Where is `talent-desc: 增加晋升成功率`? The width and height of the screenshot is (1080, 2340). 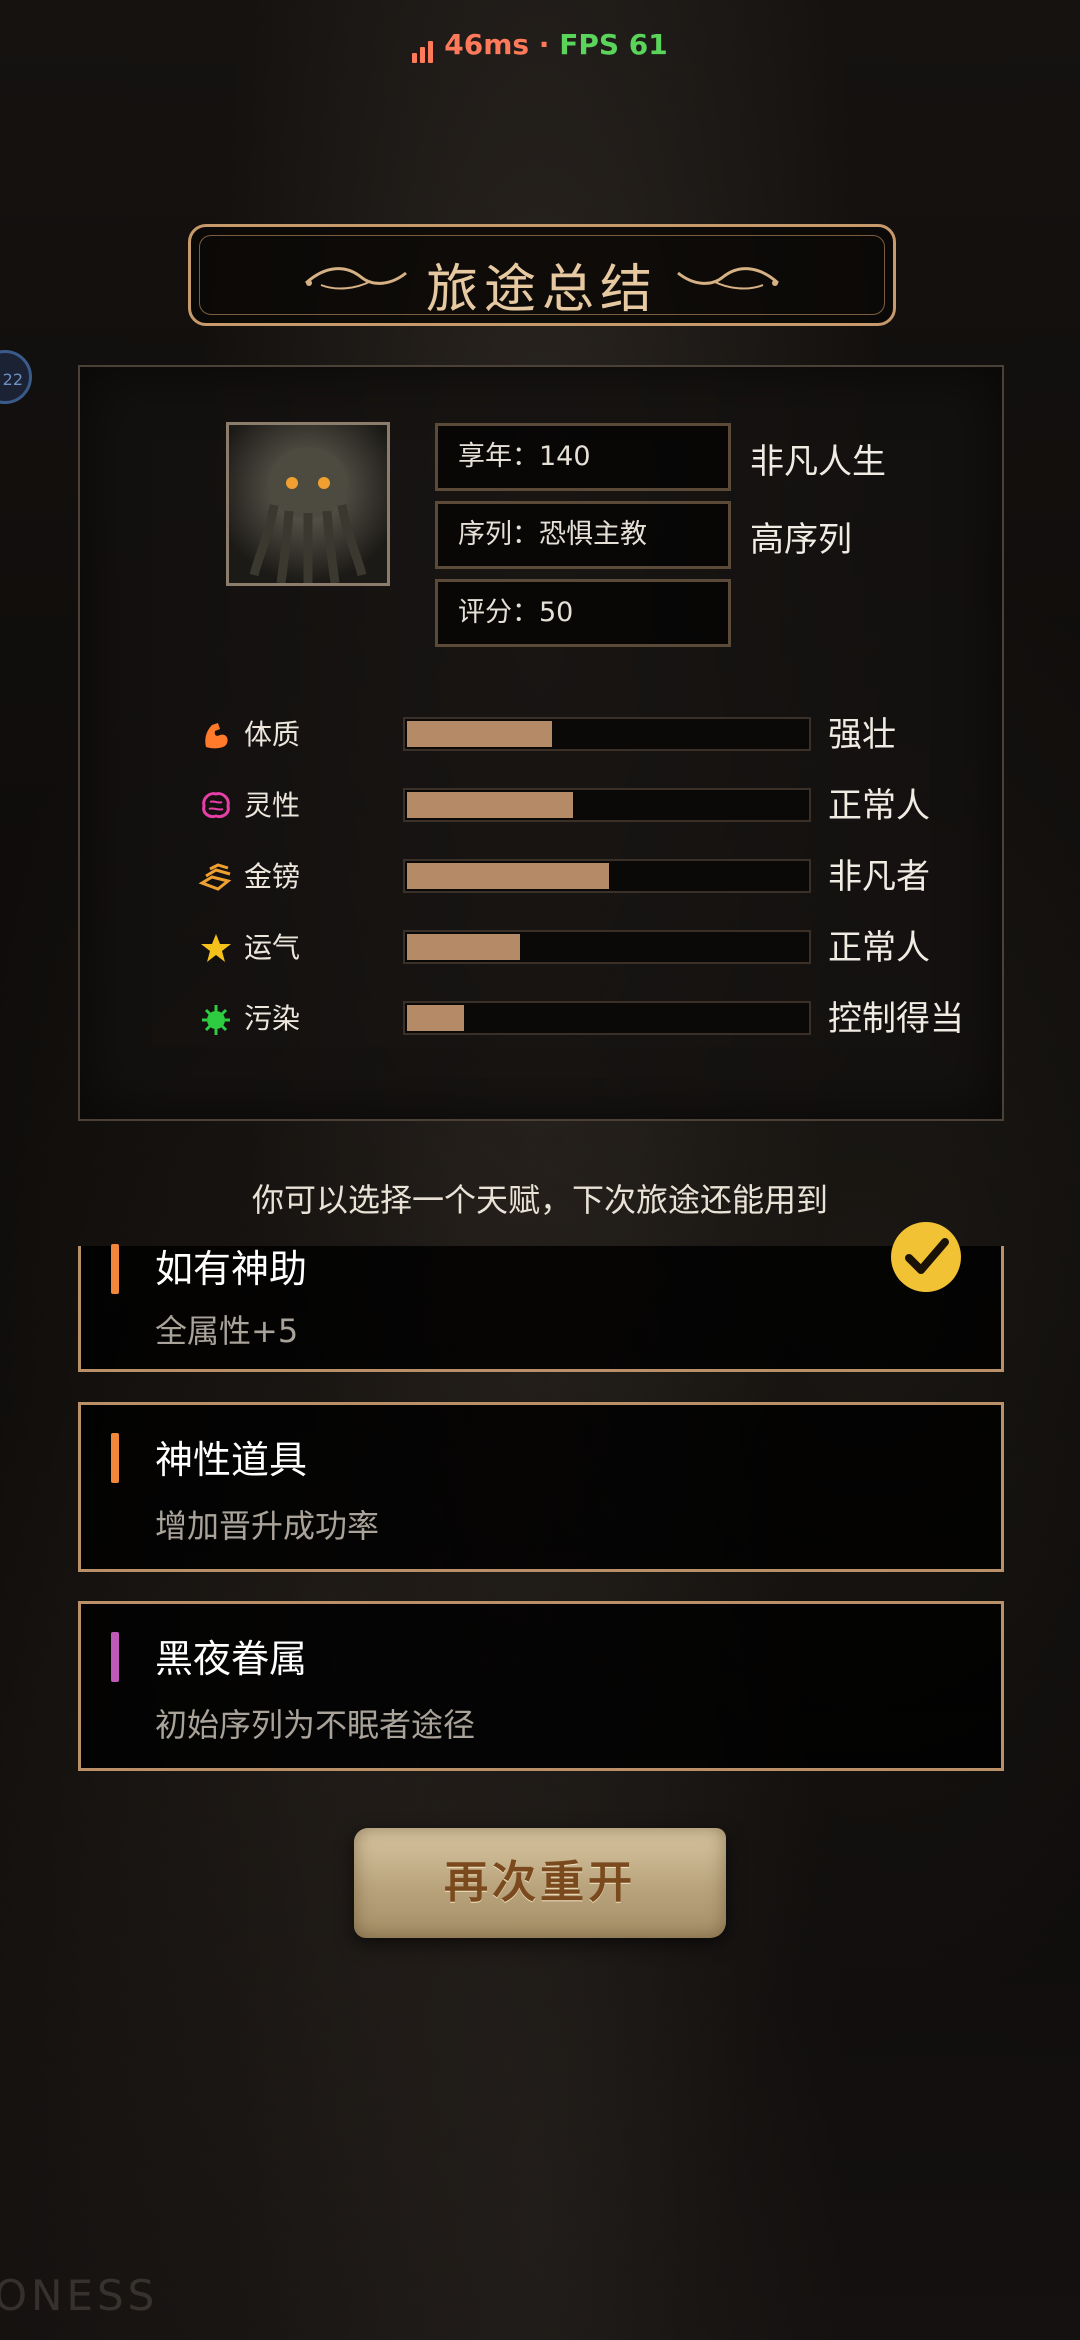
talent-desc: 增加晋升成功率 is located at coordinates (267, 1526).